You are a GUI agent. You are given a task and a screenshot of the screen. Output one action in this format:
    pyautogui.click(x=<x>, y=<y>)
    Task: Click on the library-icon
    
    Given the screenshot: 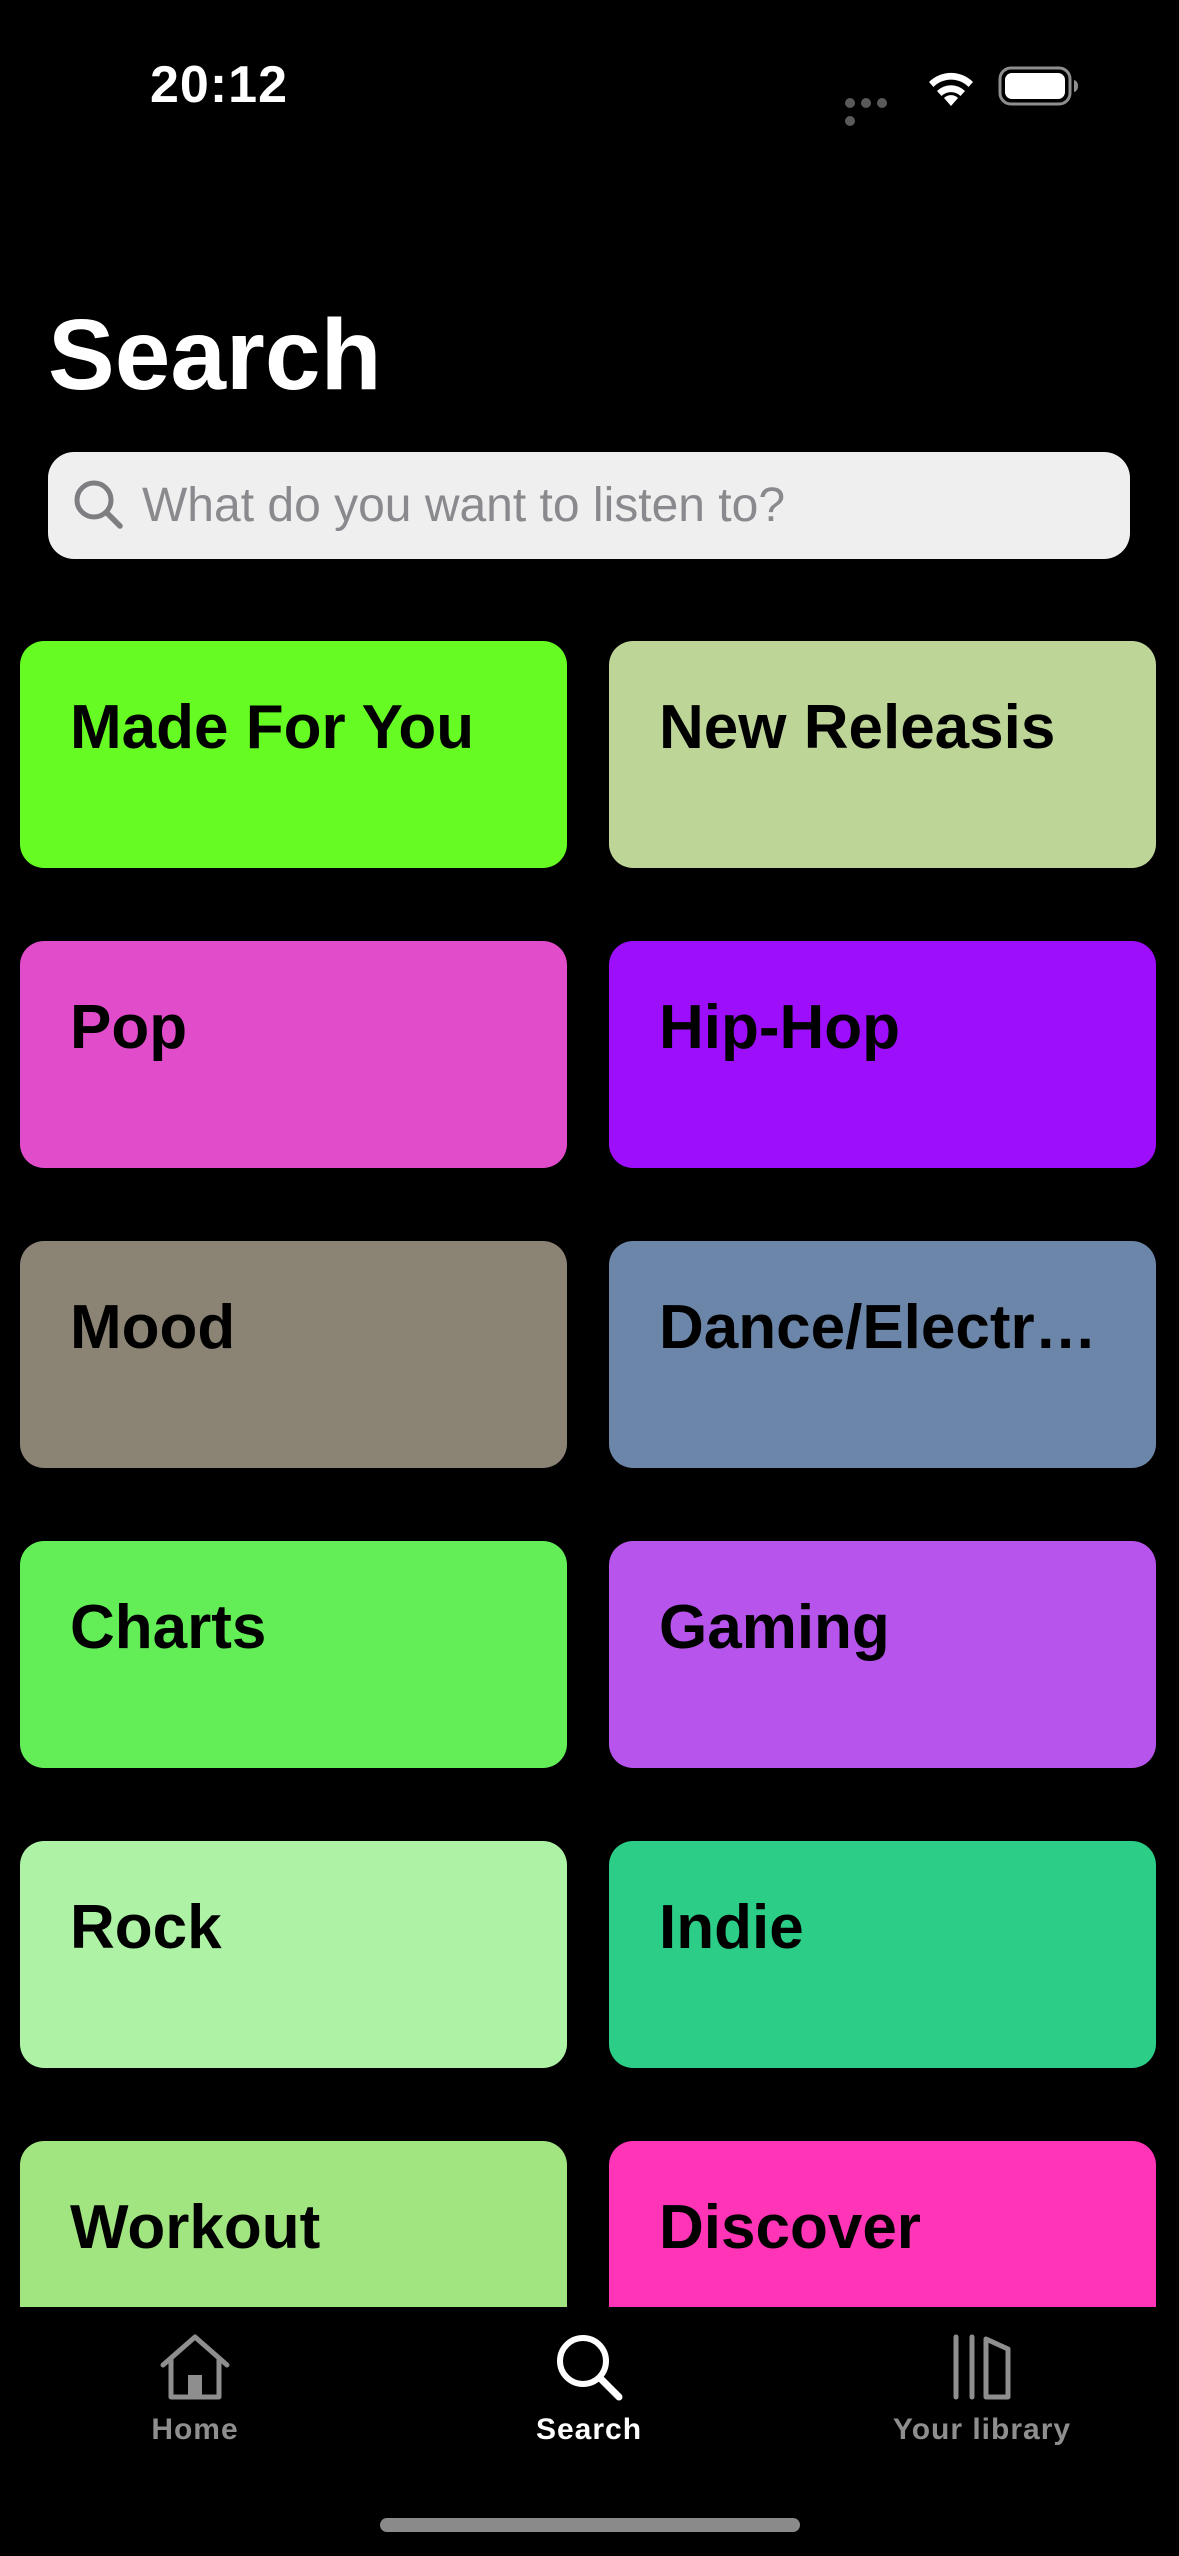 What is the action you would take?
    pyautogui.click(x=982, y=2367)
    